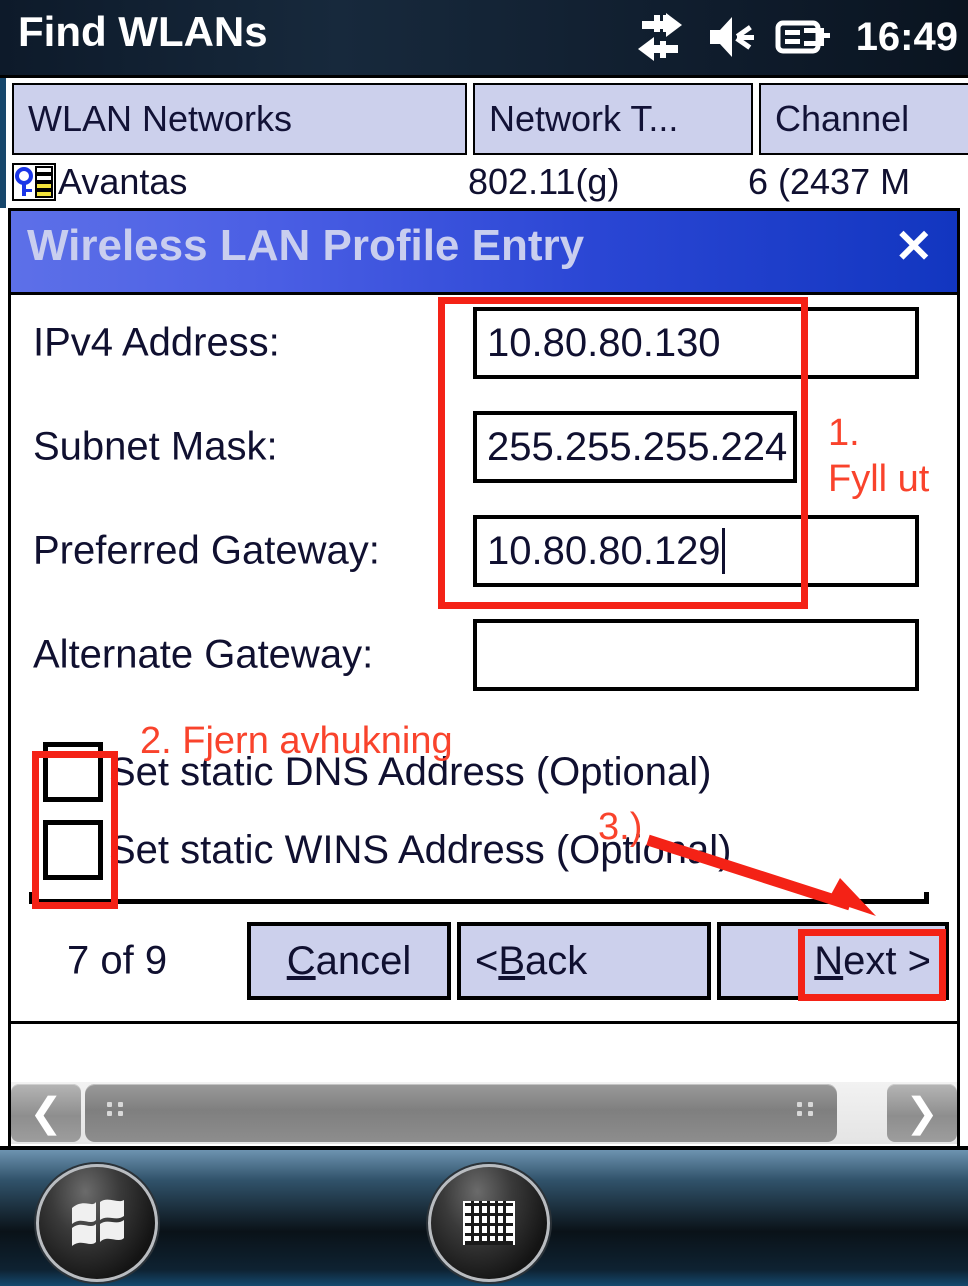 This screenshot has width=968, height=1286. Describe the element at coordinates (420, 849) in the screenshot. I see `static-wins-label: Set static WINS Address (Optional)` at that location.